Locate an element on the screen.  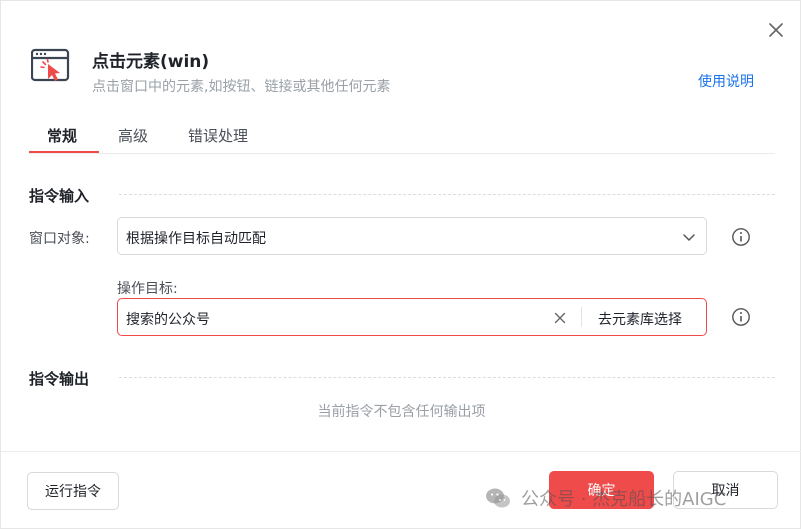
window-object-select: 根据操作目标自动匹配 is located at coordinates (412, 236).